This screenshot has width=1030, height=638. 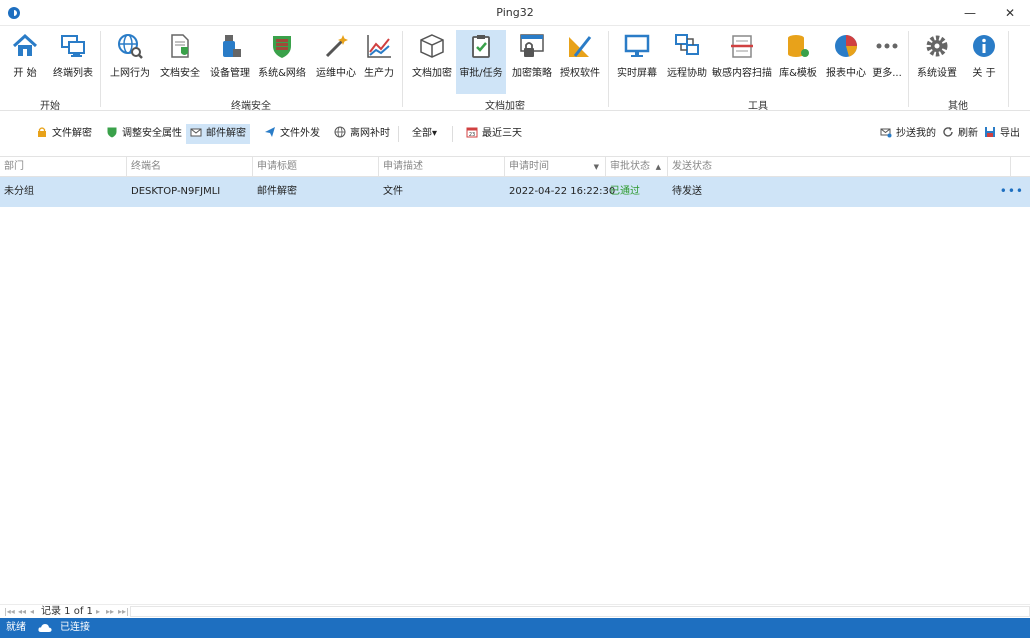 I want to click on ribbon-device-management-button: 设备管理, so click(x=230, y=61).